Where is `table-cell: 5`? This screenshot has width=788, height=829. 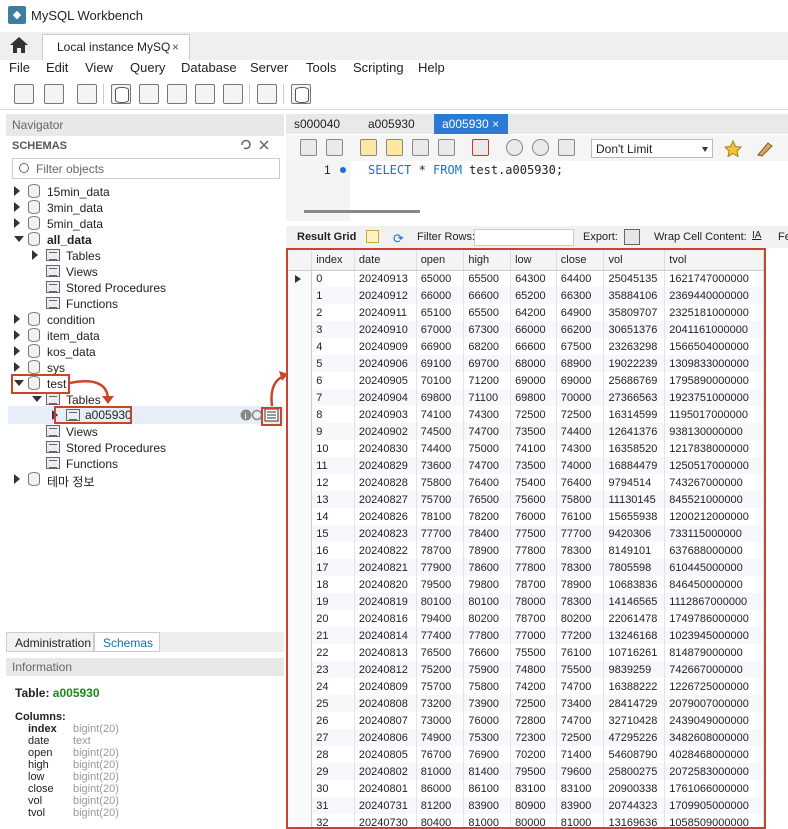 table-cell: 5 is located at coordinates (333, 363).